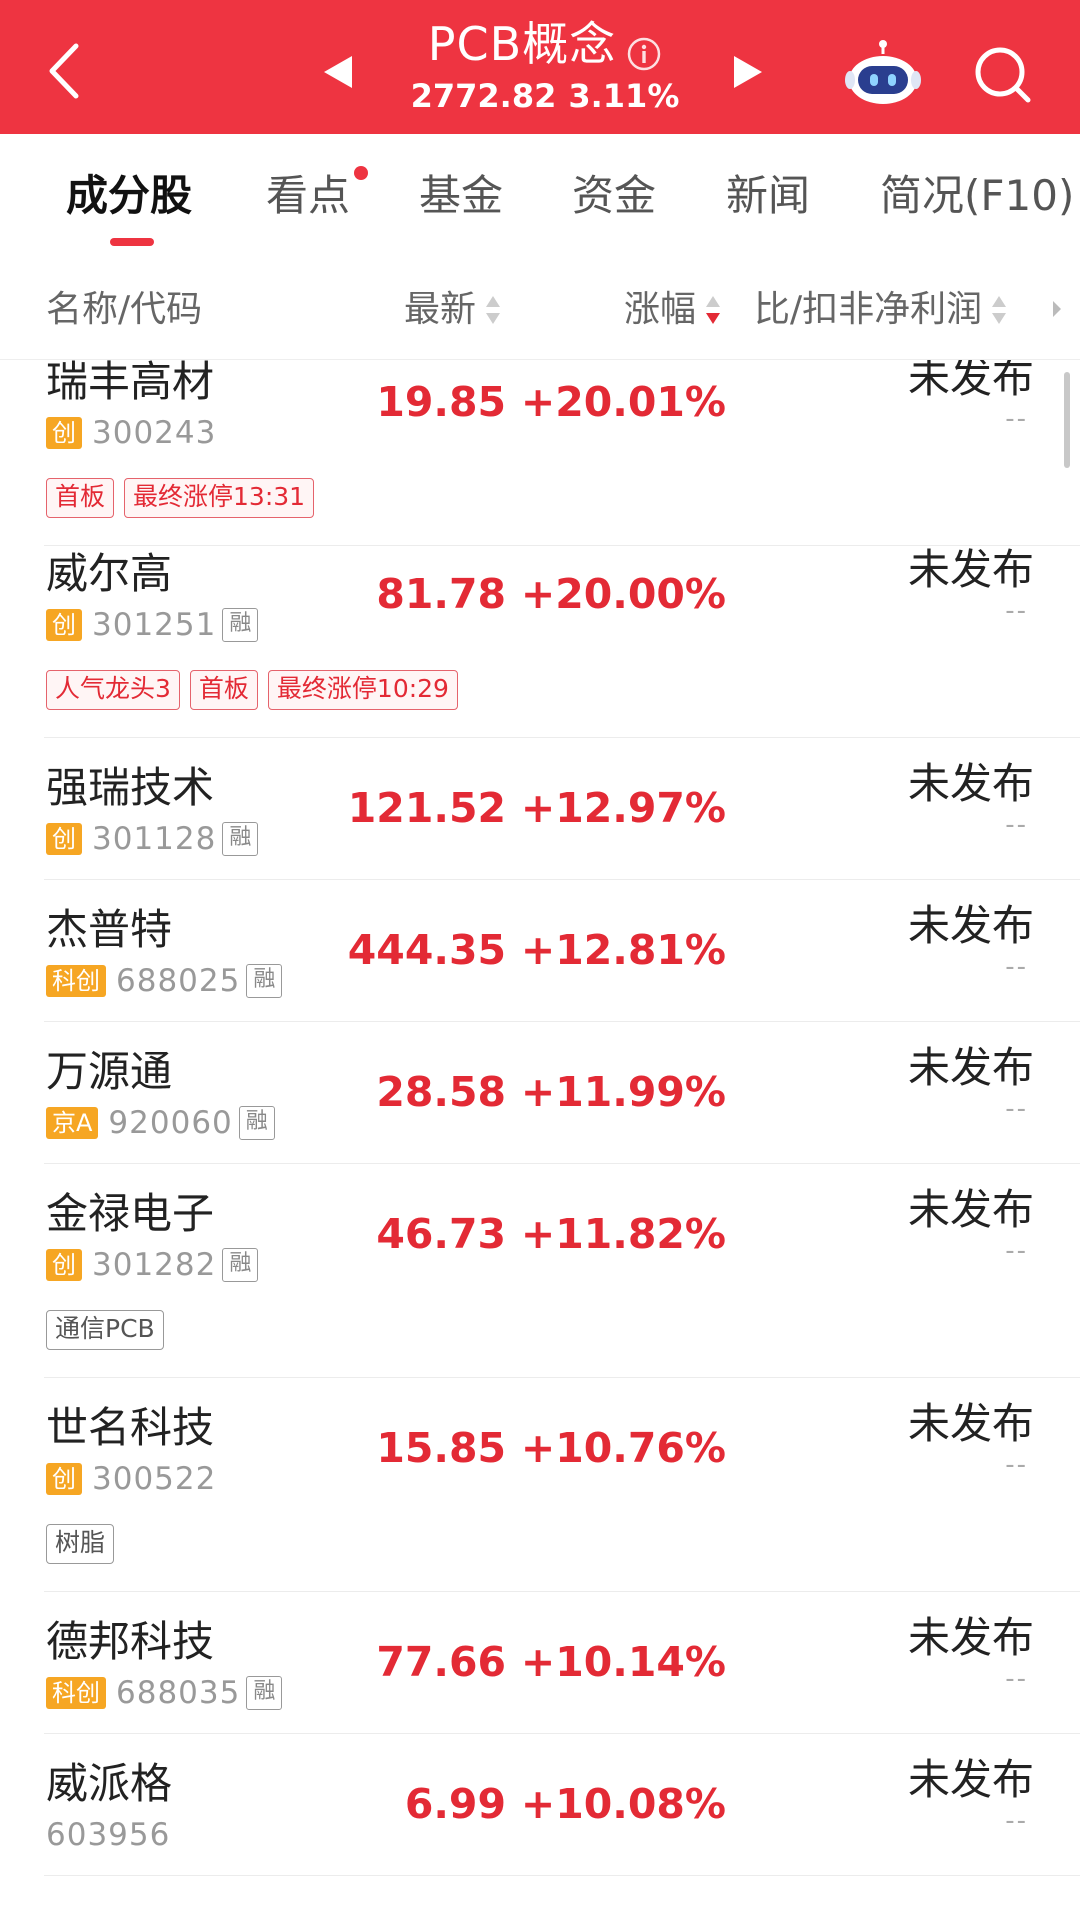 This screenshot has width=1080, height=1908. I want to click on stock-tag: 树脂, so click(80, 1544).